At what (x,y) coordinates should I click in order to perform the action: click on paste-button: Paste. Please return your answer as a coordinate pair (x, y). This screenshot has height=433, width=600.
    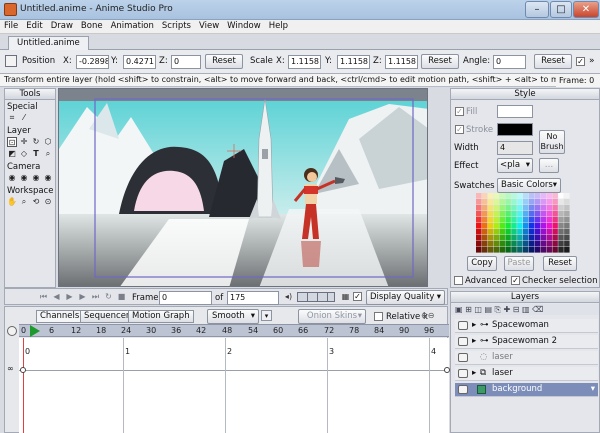
    Looking at the image, I should click on (519, 263).